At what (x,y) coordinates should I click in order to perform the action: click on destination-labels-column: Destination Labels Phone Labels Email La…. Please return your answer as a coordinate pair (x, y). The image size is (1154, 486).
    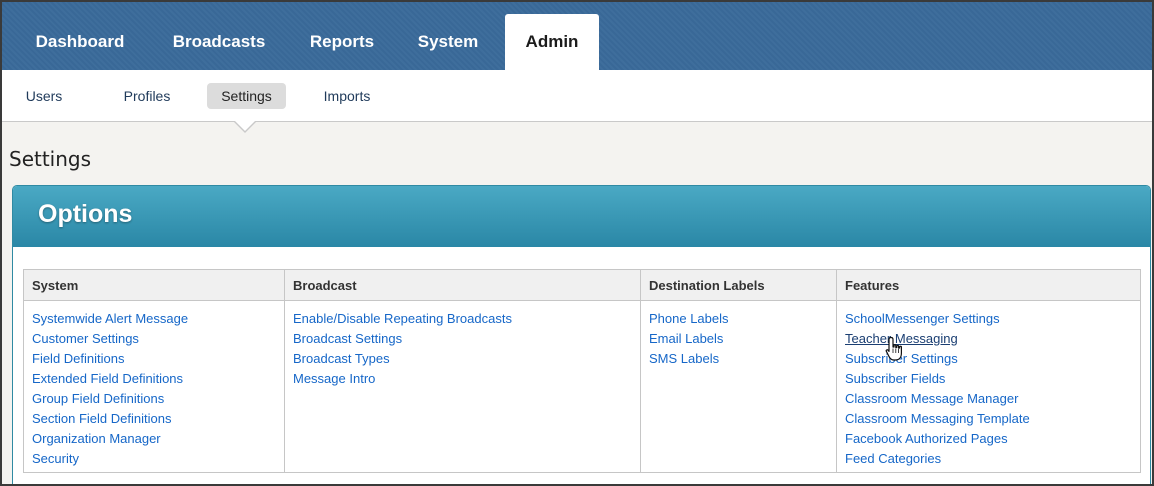
    Looking at the image, I should click on (739, 371).